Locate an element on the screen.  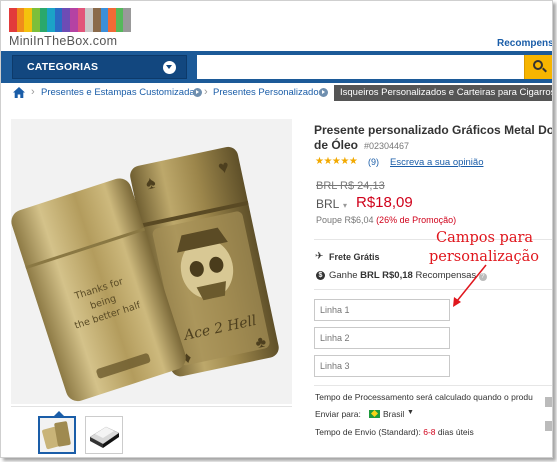
breadcrumb-item-gifts: Presentes e Estampas Customizadas is located at coordinates (120, 92).